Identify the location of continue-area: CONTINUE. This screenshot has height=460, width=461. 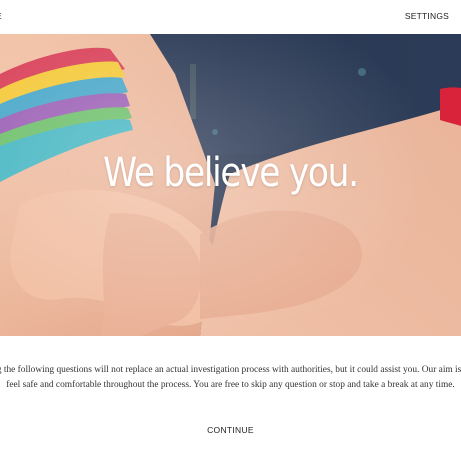
(230, 430).